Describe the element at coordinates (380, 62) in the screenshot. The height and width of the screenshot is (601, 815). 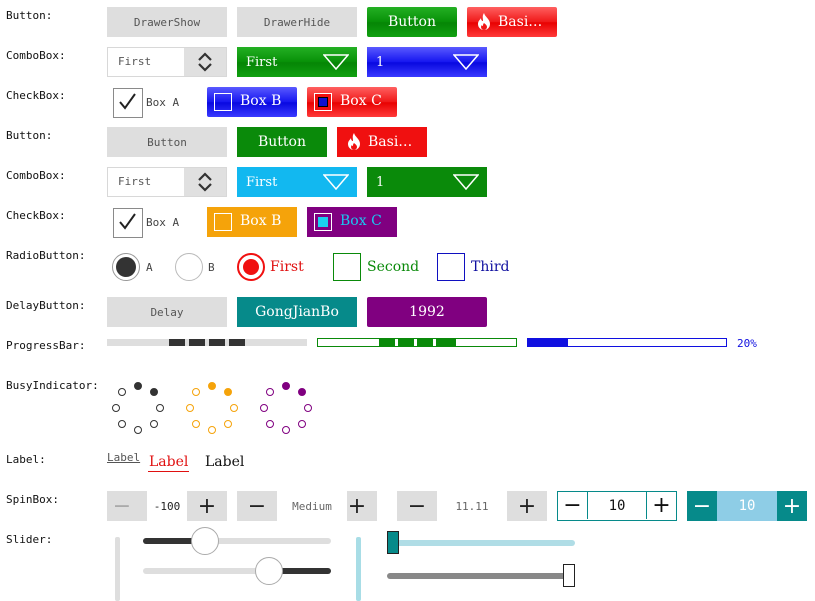
I see `combobox-value: 1` at that location.